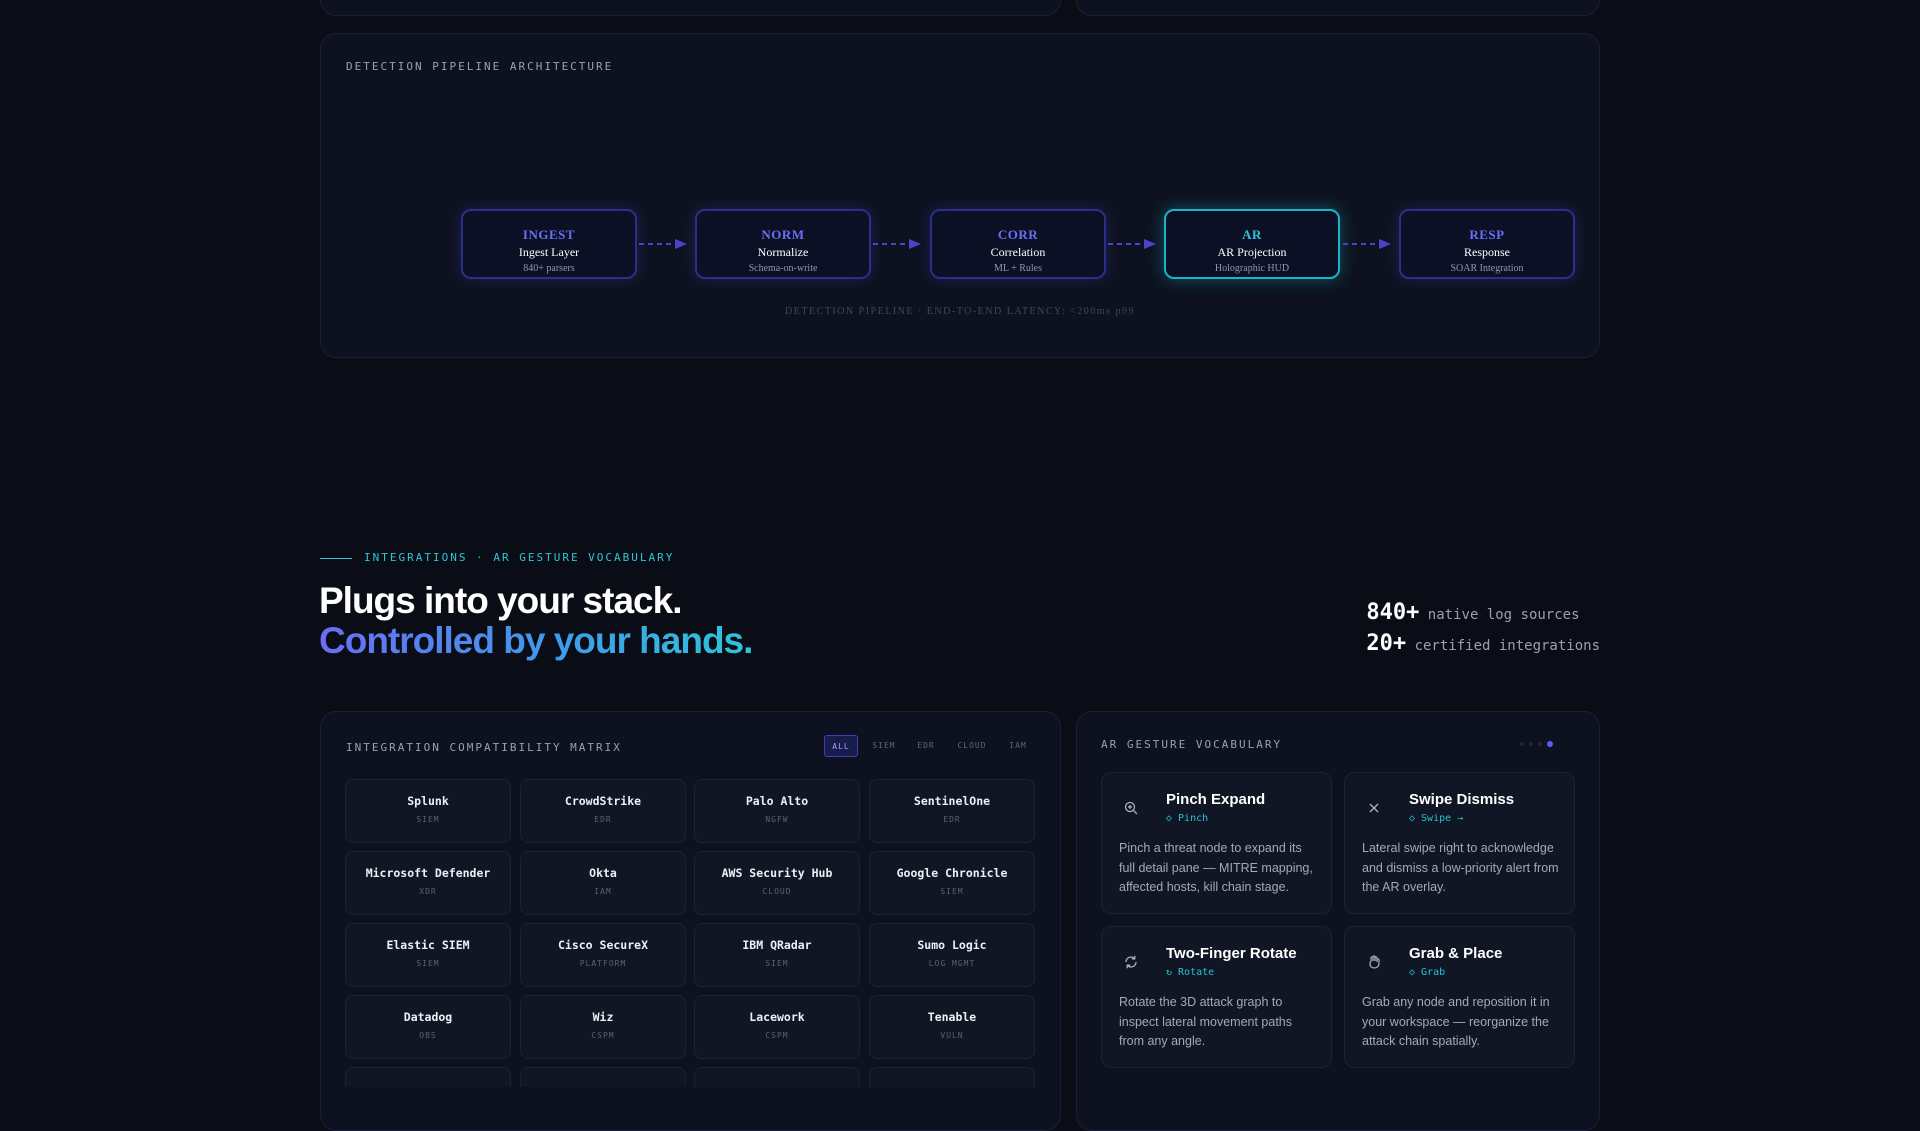 Image resolution: width=1920 pixels, height=1131 pixels. Describe the element at coordinates (1018, 746) in the screenshot. I see `filter-iam: IAM` at that location.